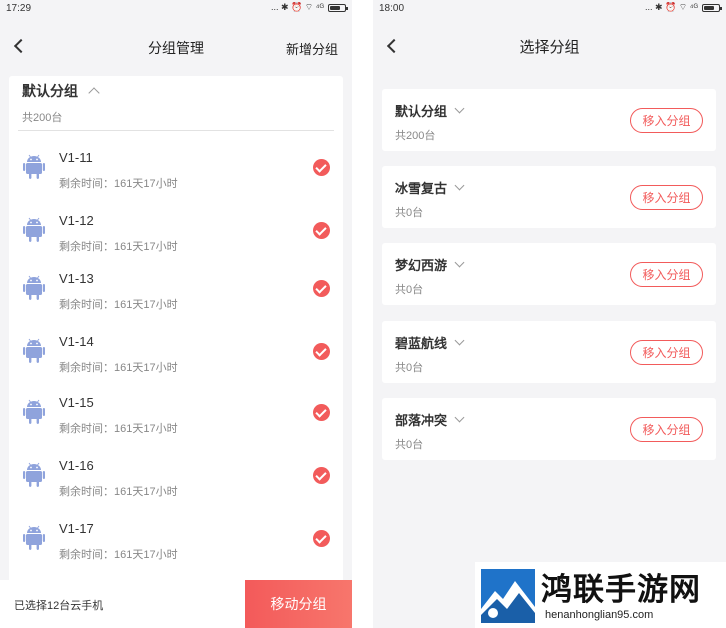  I want to click on device-row: V1-17 剩余时间：161天17小时, so click(176, 547).